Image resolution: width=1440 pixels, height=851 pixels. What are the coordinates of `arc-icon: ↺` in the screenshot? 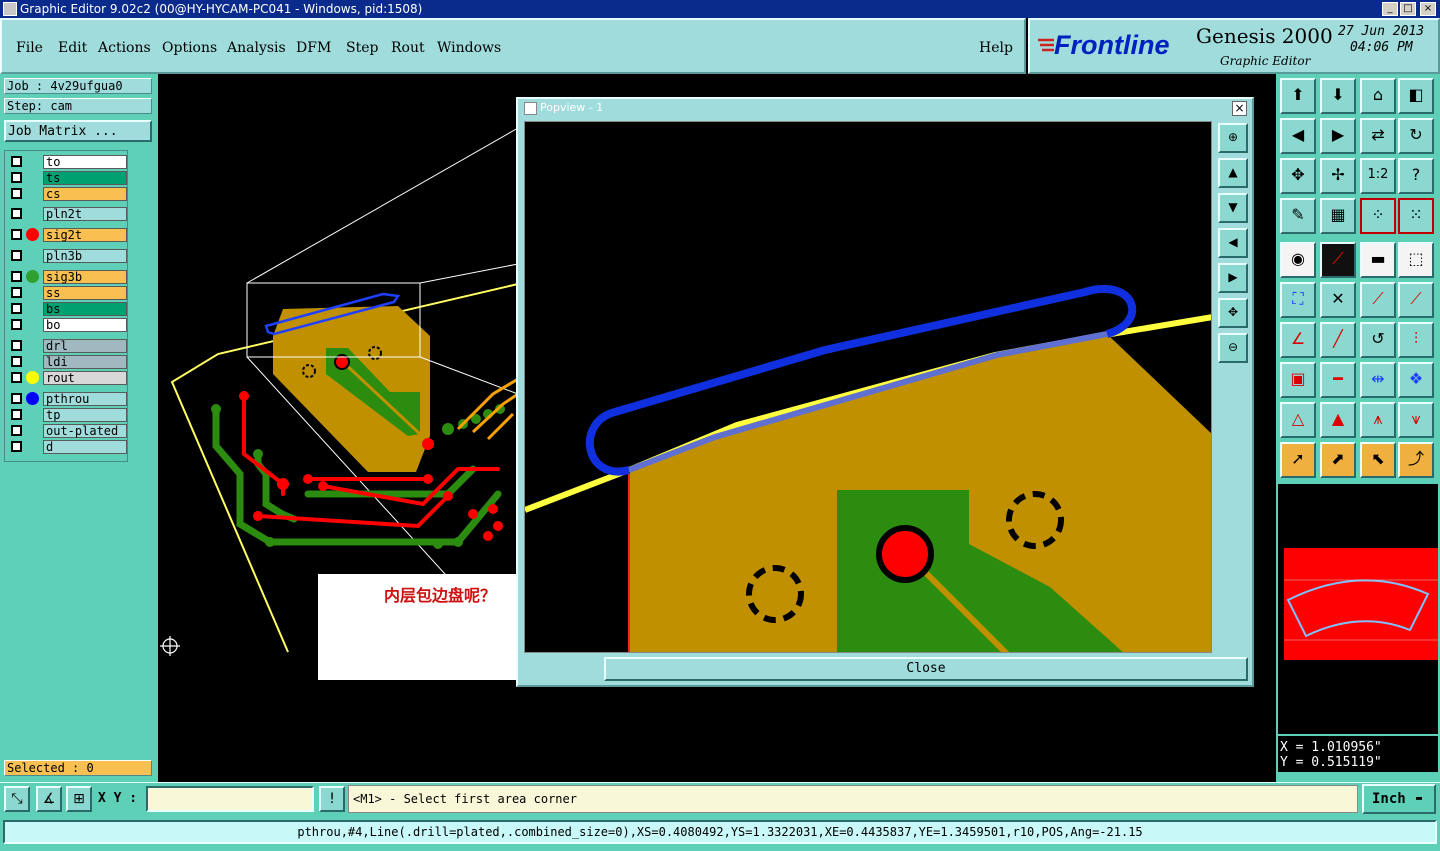 It's located at (1378, 340).